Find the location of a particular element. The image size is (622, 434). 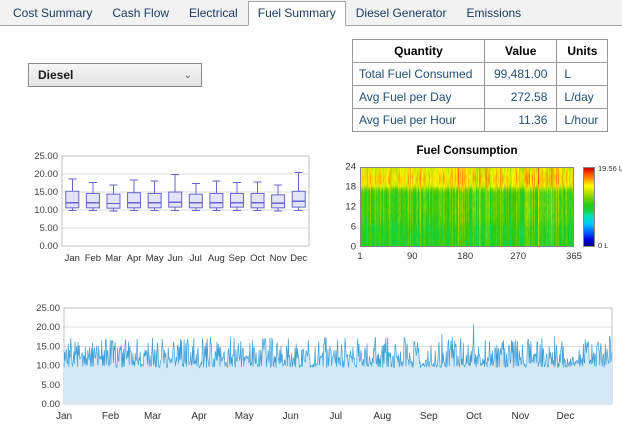

table-cell: Avg Fuel per Day is located at coordinates (418, 97).